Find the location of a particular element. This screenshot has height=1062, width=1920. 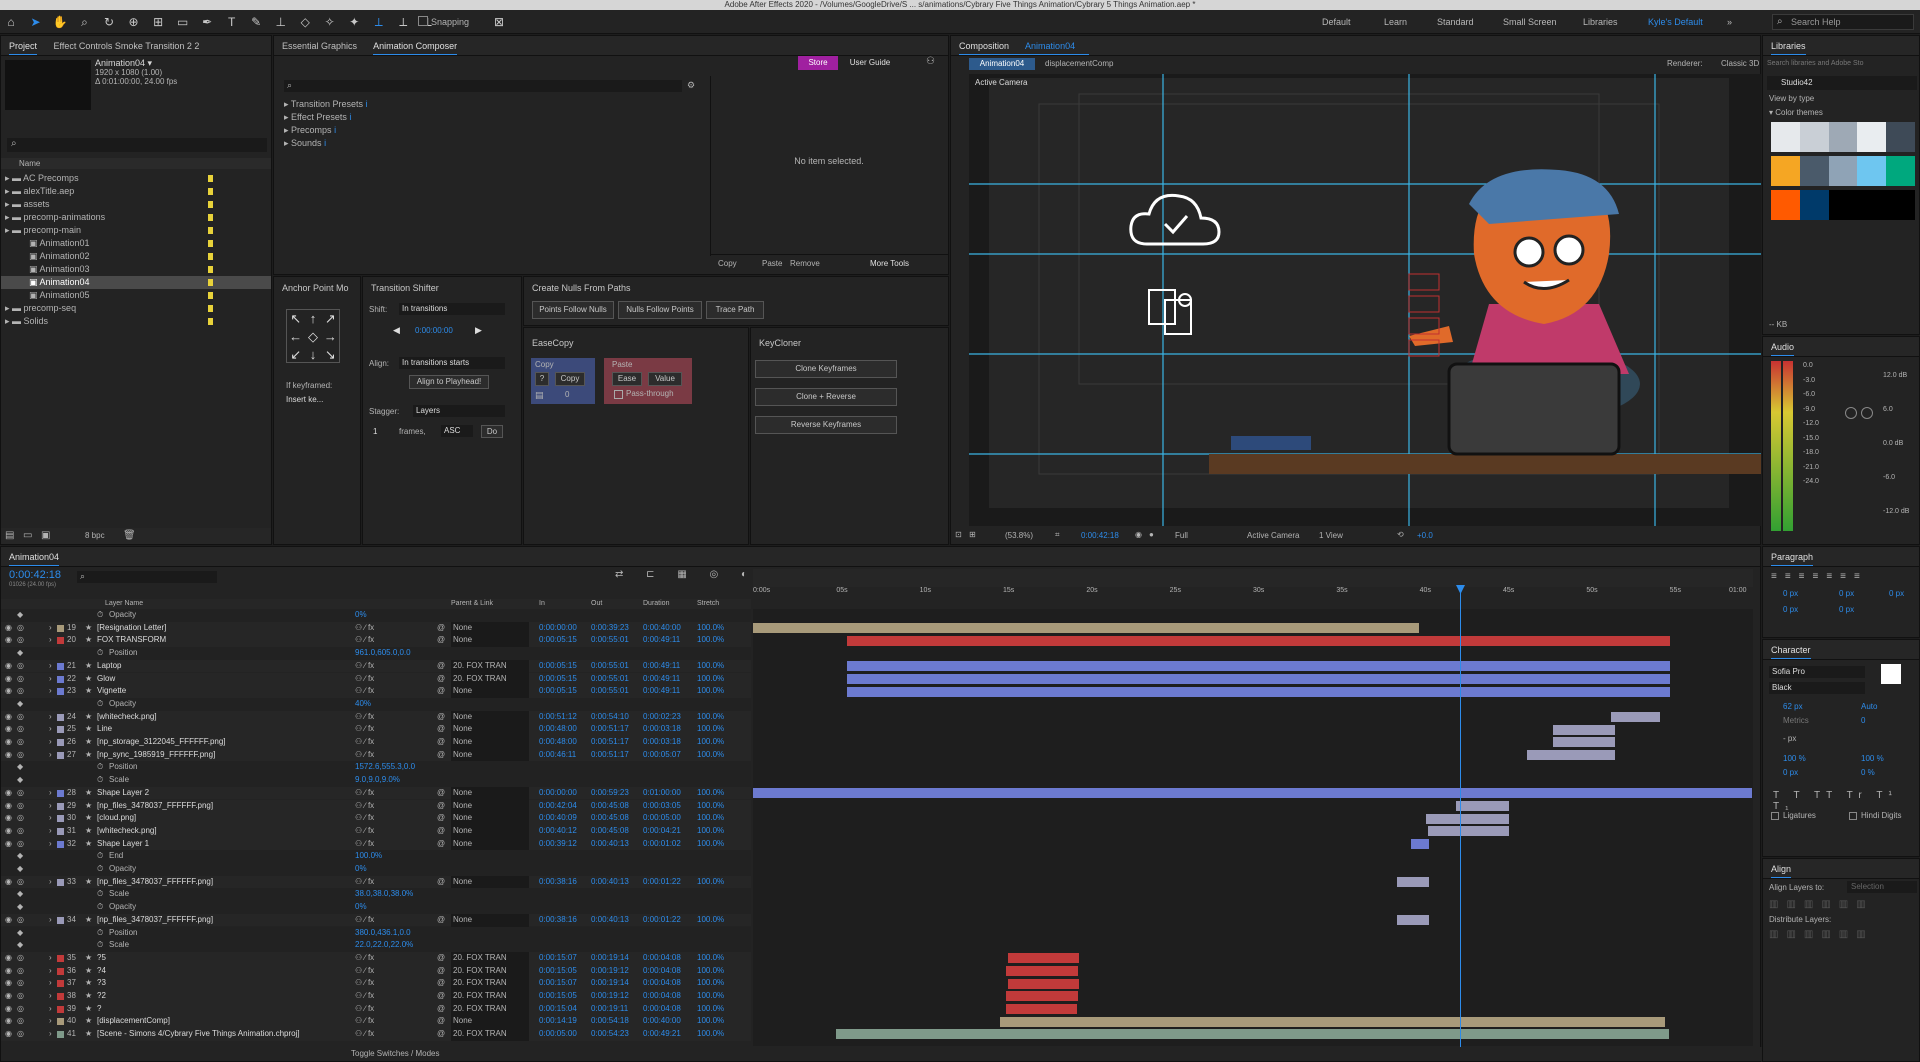

col-layer-name: Layer Name is located at coordinates (124, 604).